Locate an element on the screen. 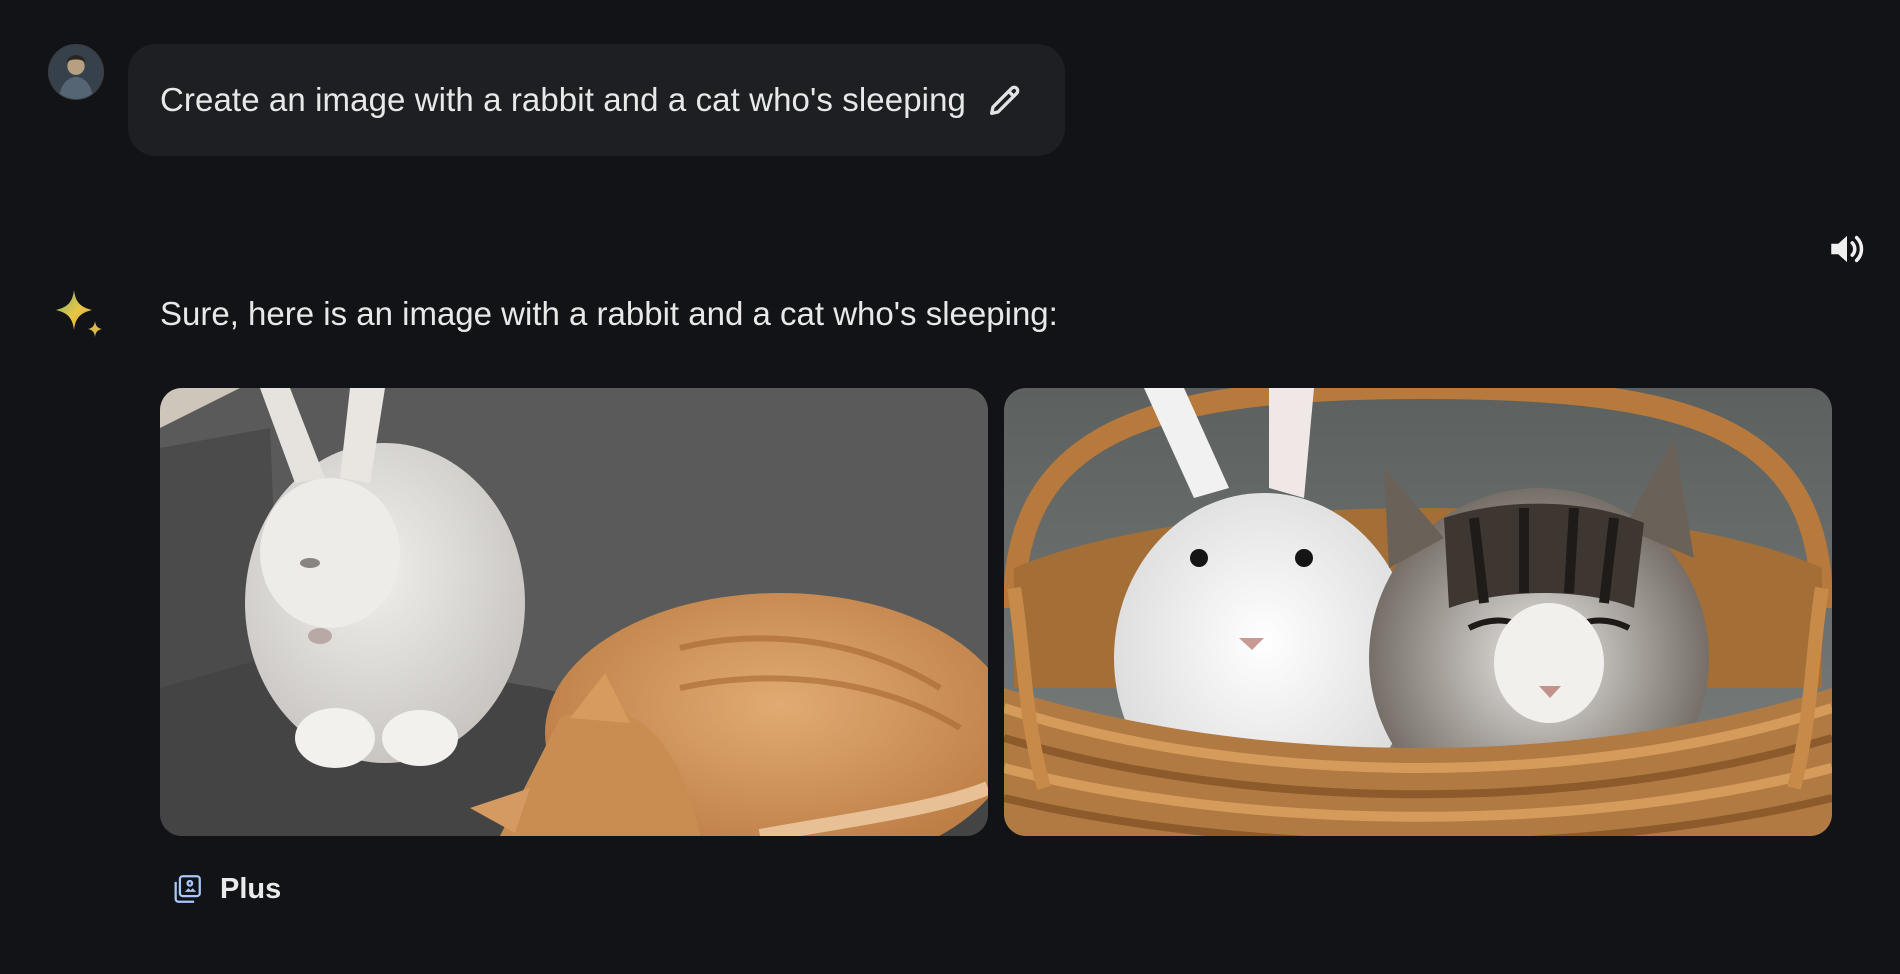  edit-prompt-button is located at coordinates (1005, 100).